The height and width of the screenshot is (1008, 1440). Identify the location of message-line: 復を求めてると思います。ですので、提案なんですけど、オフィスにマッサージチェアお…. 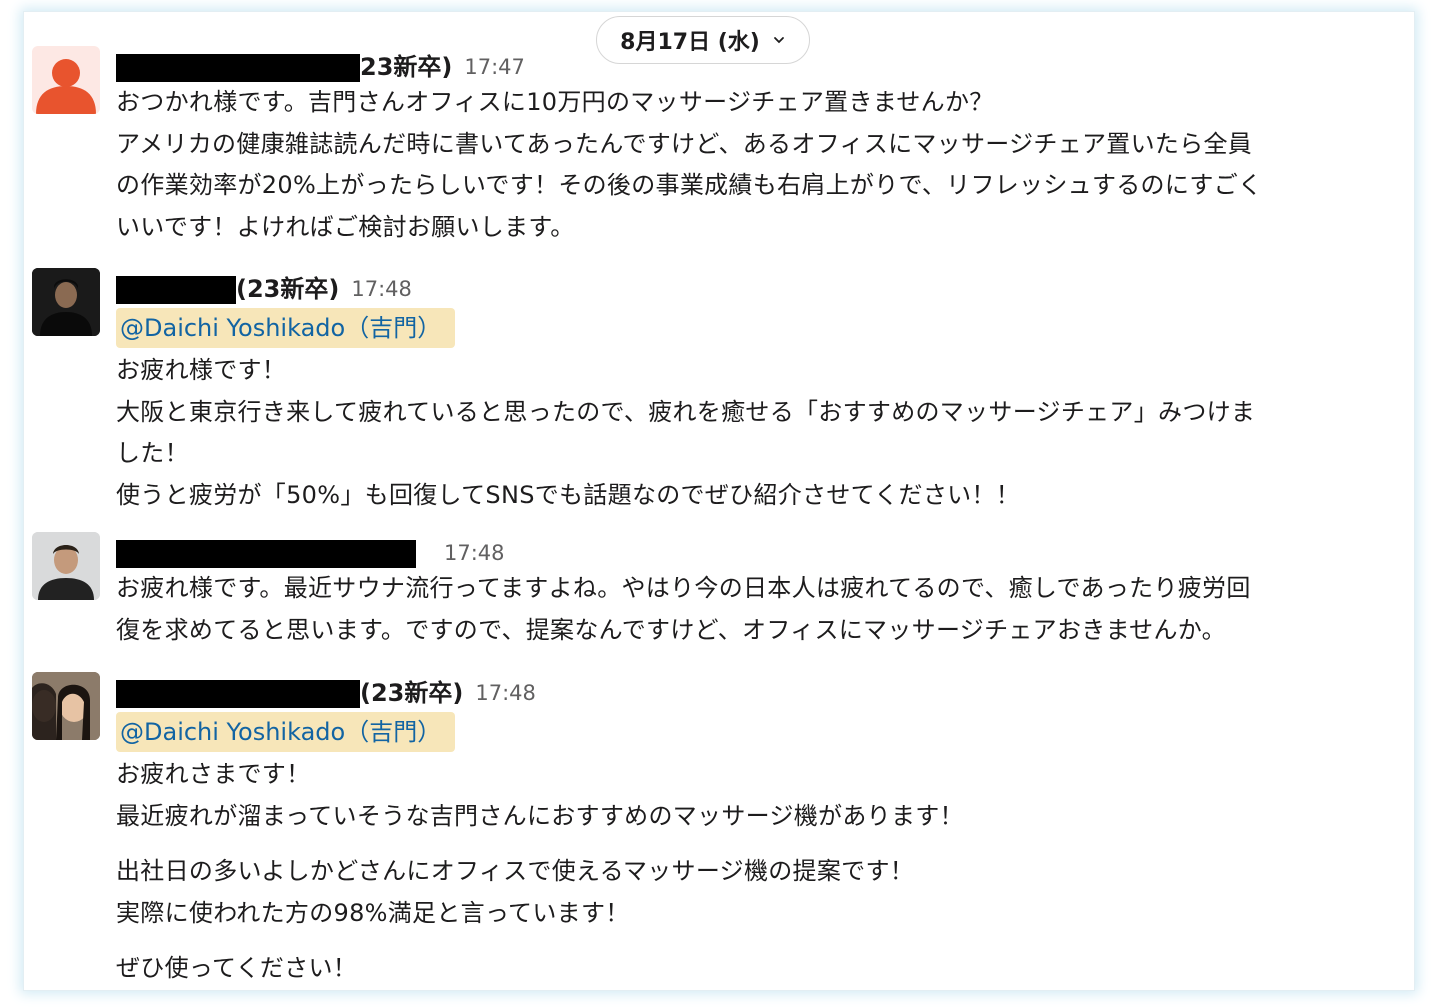
(671, 629).